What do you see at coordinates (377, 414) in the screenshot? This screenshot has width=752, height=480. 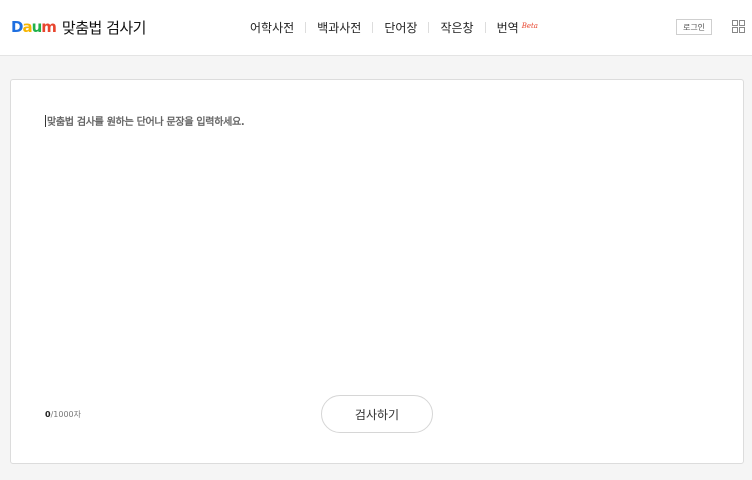 I see `spellcheck-button: 검사하기` at bounding box center [377, 414].